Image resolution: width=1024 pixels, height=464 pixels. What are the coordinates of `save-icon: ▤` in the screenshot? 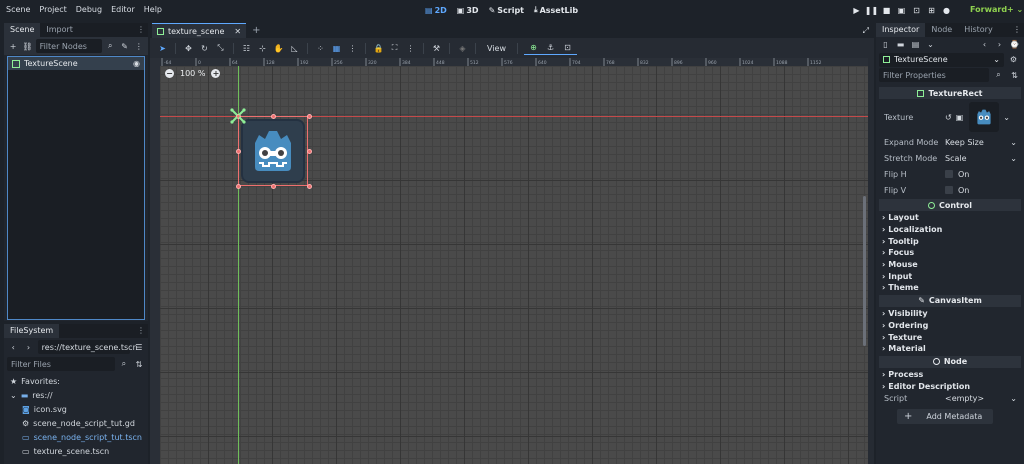 It's located at (915, 44).